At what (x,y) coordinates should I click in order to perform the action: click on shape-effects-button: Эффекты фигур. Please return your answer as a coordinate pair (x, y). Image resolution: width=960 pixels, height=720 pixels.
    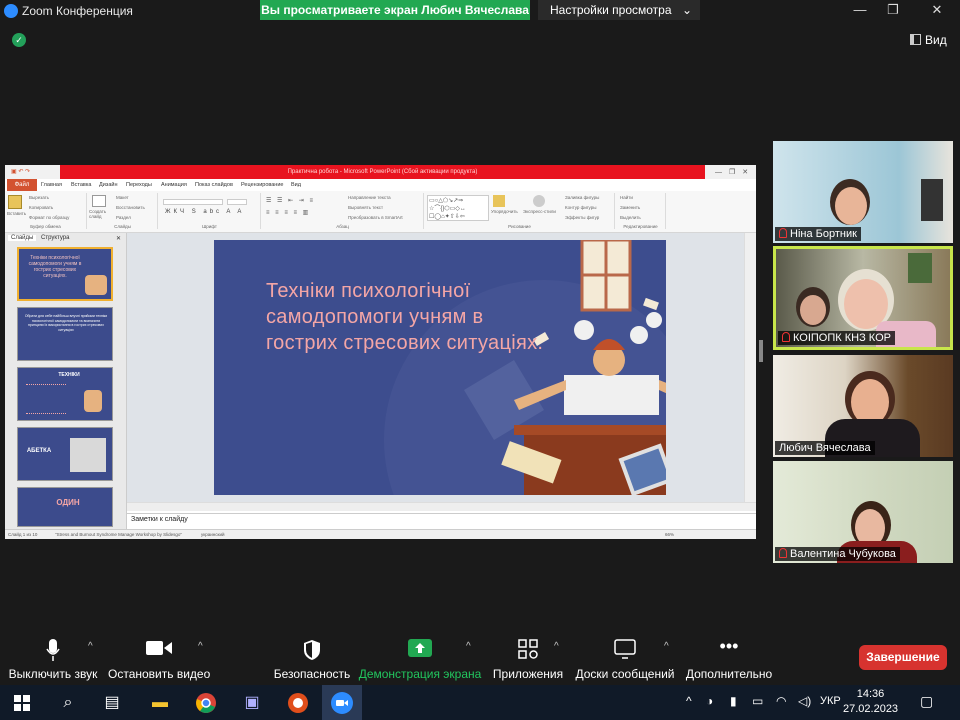
    Looking at the image, I should click on (582, 217).